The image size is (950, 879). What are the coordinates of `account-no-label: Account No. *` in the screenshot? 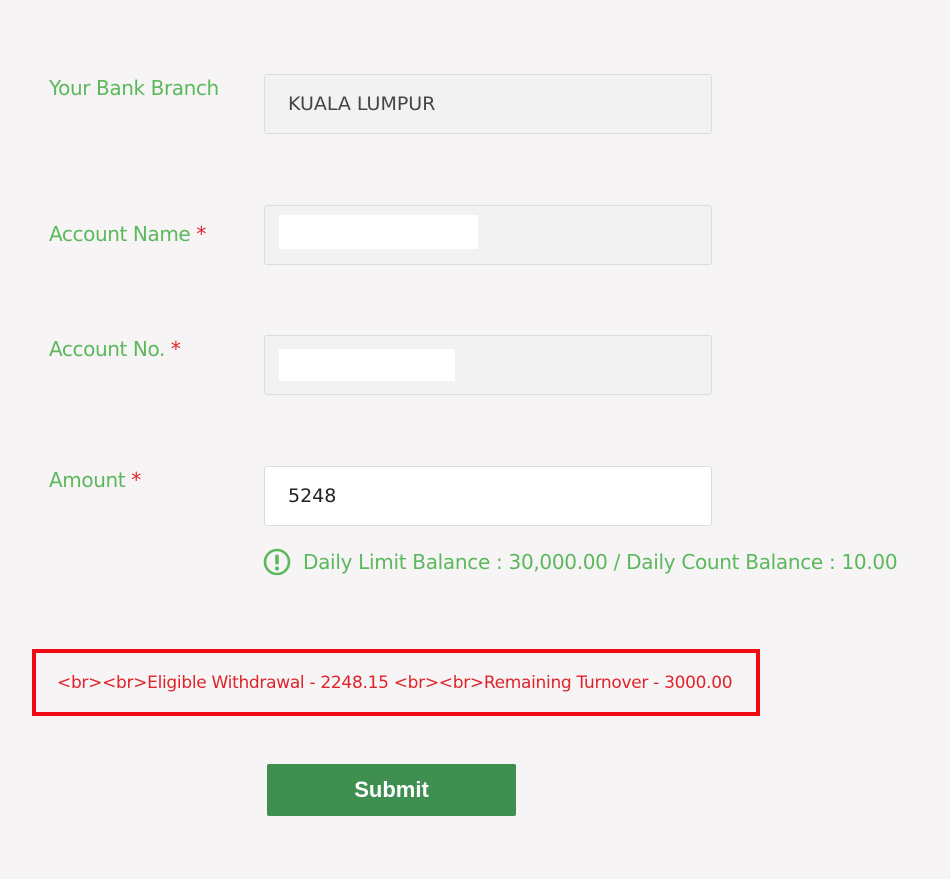 It's located at (115, 349).